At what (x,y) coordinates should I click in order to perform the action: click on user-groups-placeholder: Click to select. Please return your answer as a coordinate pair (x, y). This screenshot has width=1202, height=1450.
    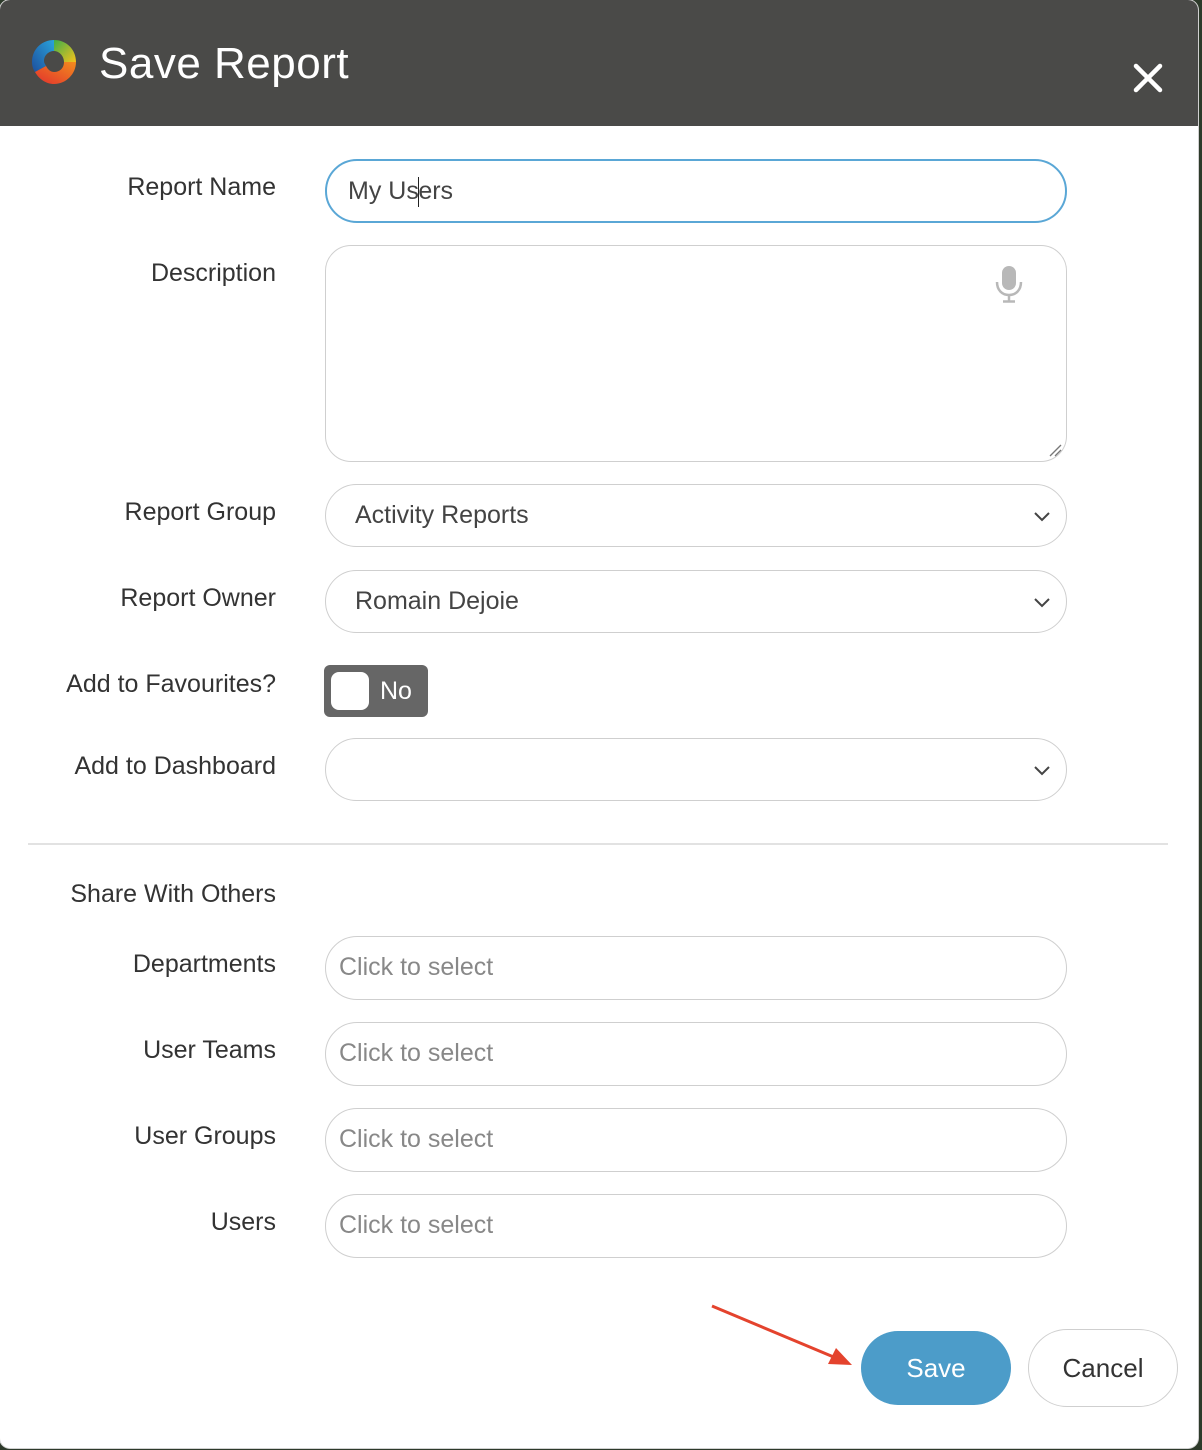
    Looking at the image, I should click on (416, 1139).